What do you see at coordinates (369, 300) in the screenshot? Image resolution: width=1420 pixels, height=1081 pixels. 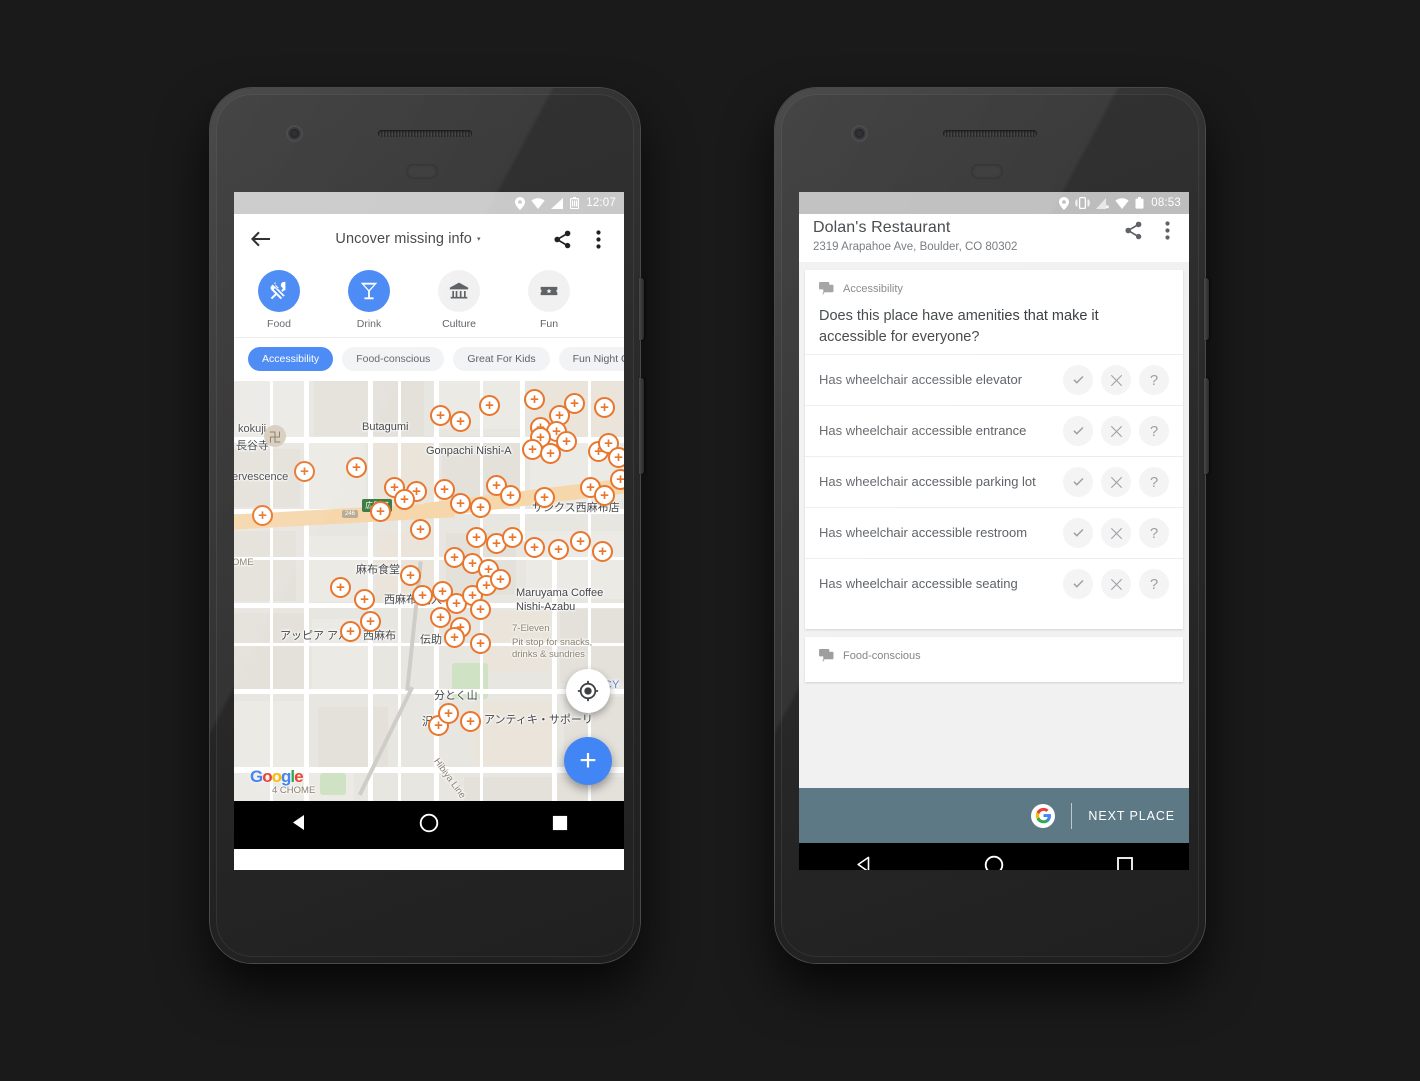 I see `category-drink: Drink` at bounding box center [369, 300].